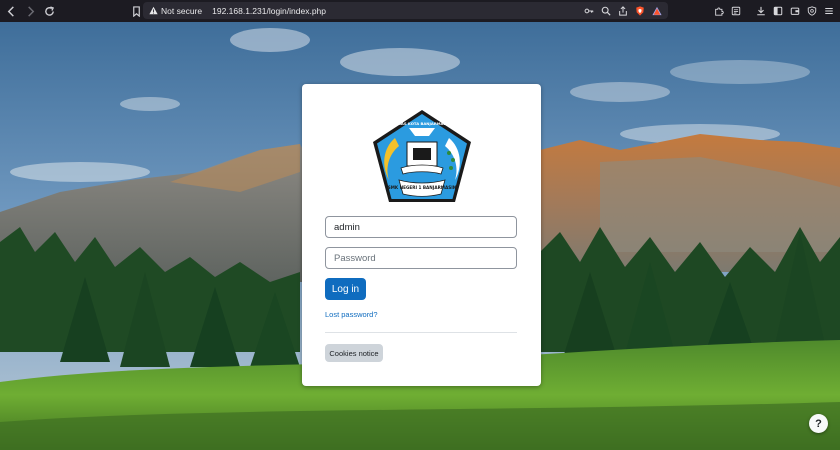 The height and width of the screenshot is (450, 840). What do you see at coordinates (182, 10) in the screenshot?
I see `security-label: Not secure` at bounding box center [182, 10].